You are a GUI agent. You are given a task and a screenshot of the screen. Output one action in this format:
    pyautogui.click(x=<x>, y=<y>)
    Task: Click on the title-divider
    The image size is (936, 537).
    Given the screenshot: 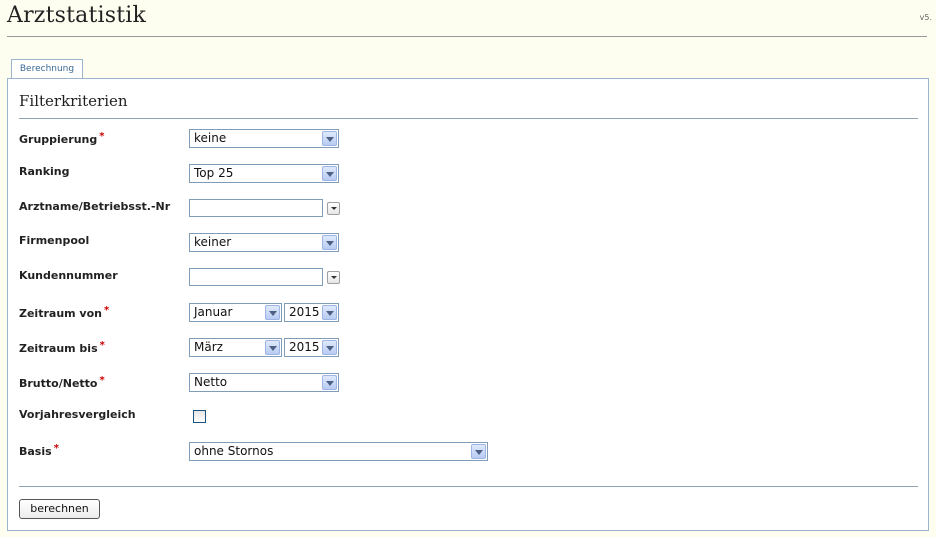 What is the action you would take?
    pyautogui.click(x=467, y=36)
    